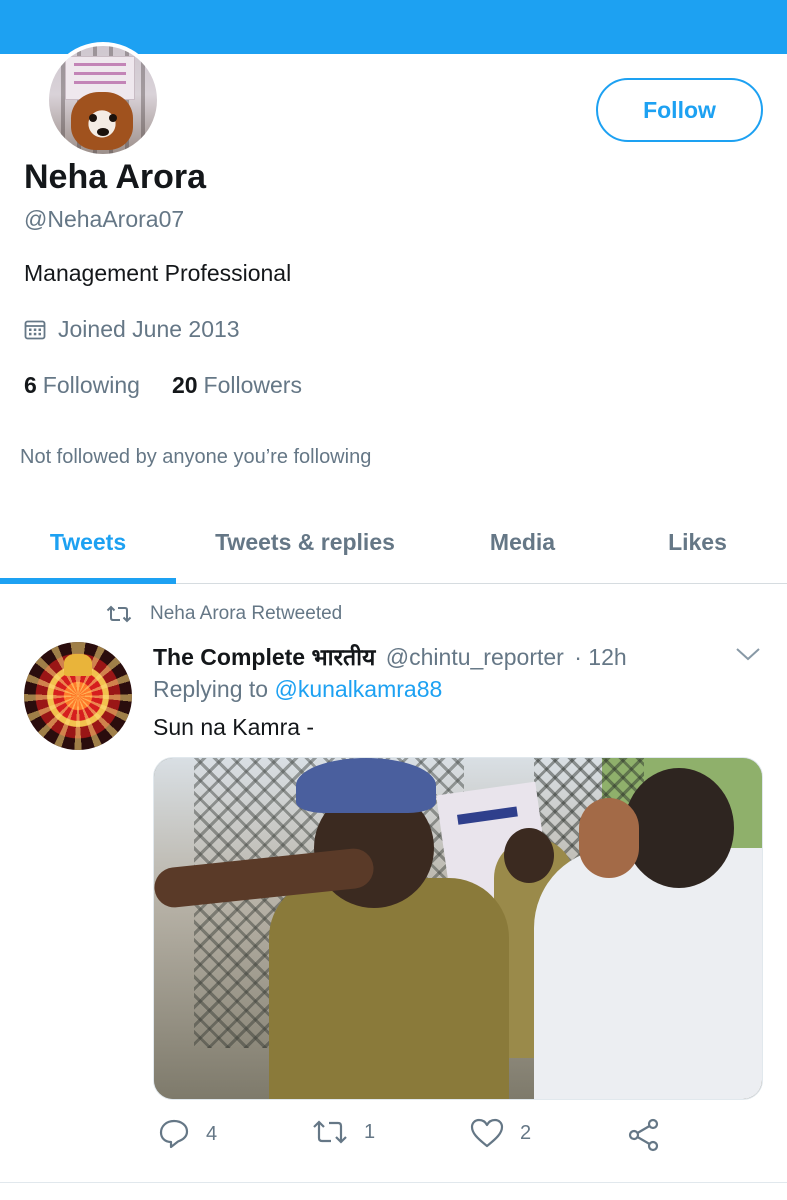 The height and width of the screenshot is (1200, 787). I want to click on share-button, so click(652, 1135).